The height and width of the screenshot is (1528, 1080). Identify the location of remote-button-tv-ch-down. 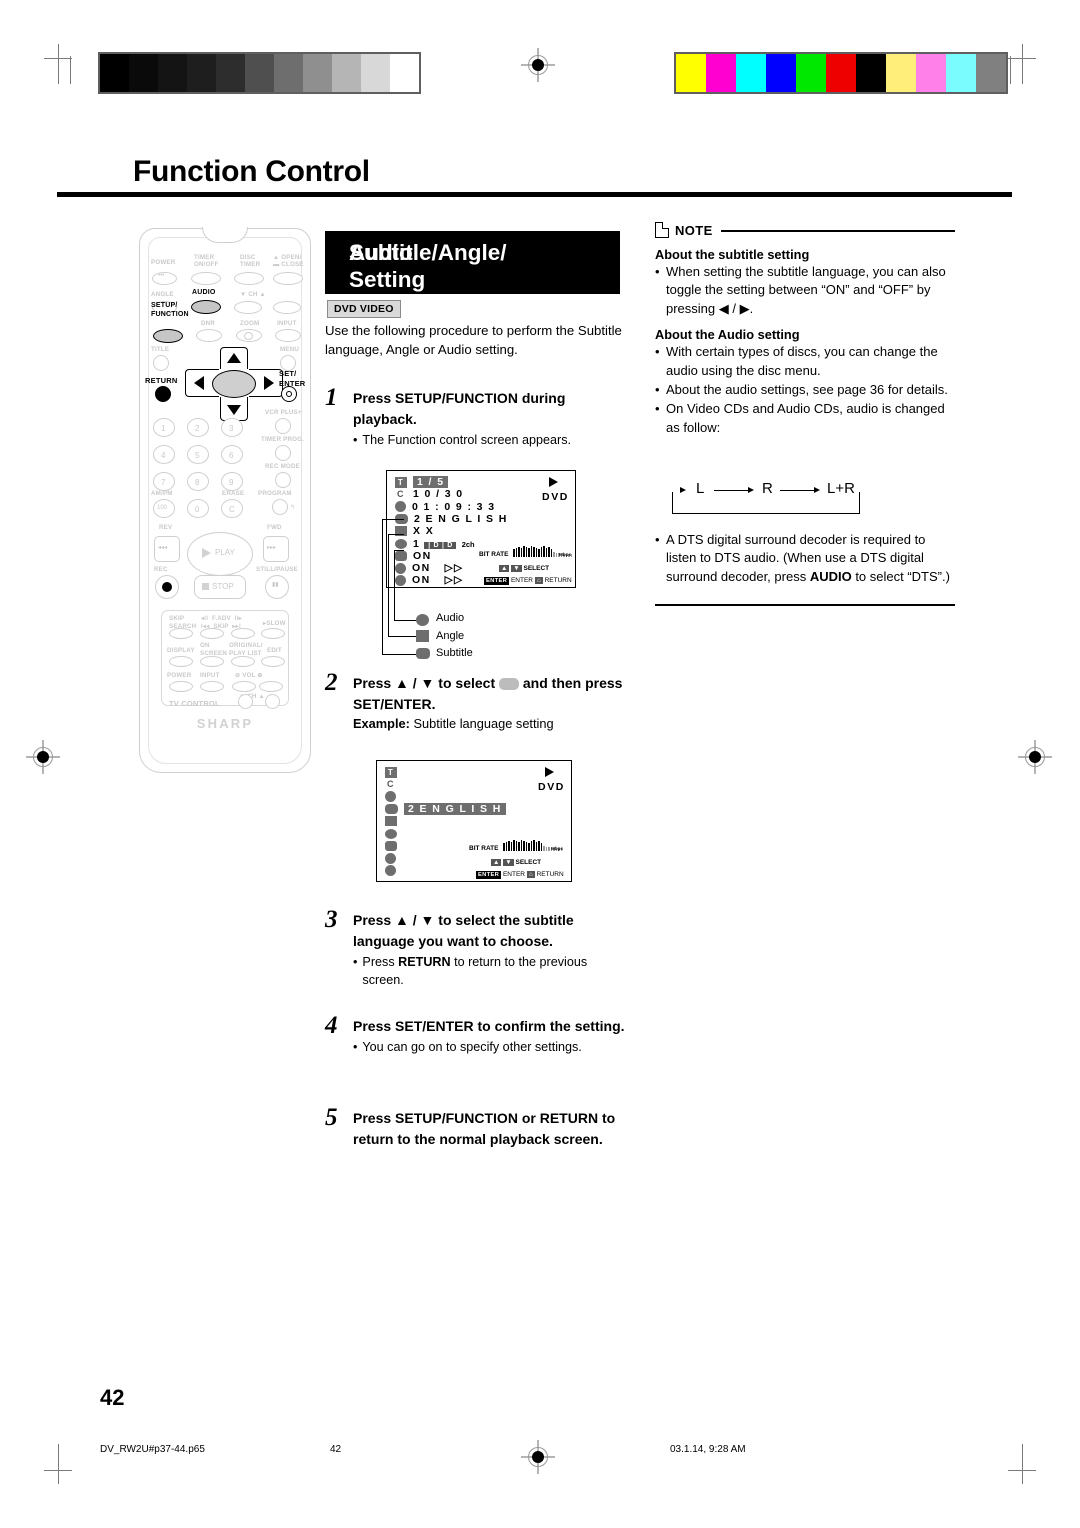
(245, 701).